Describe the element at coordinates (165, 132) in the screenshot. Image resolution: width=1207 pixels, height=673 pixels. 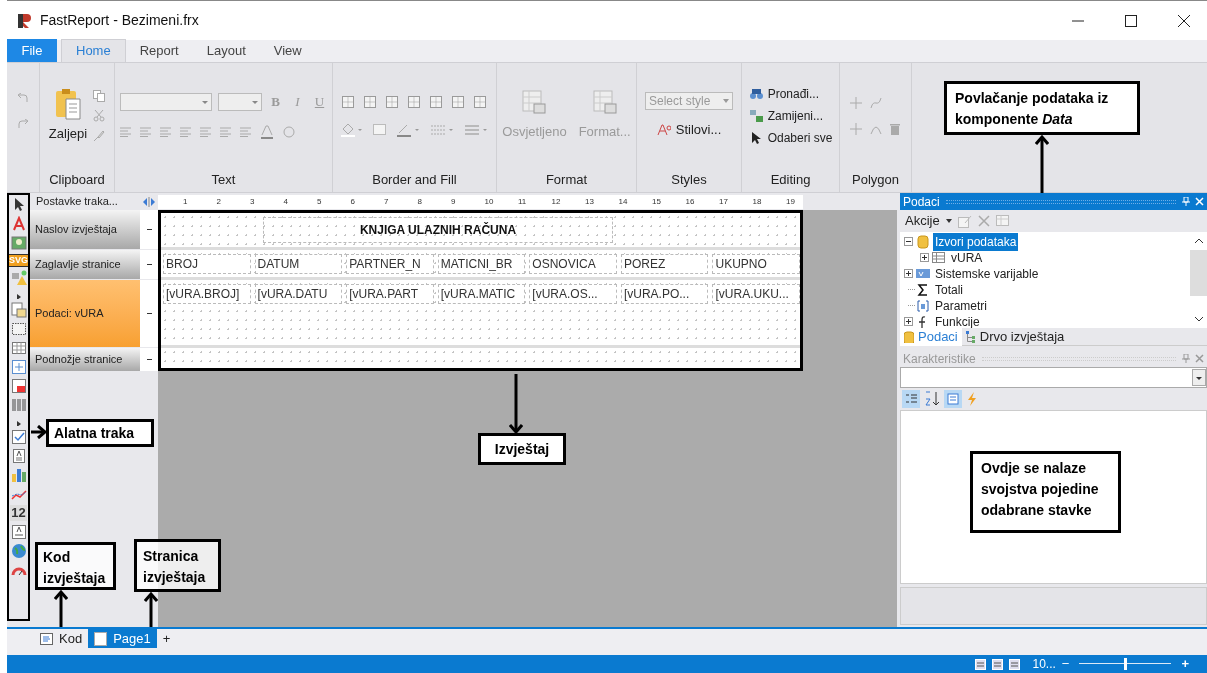
I see `align-right-icon` at that location.